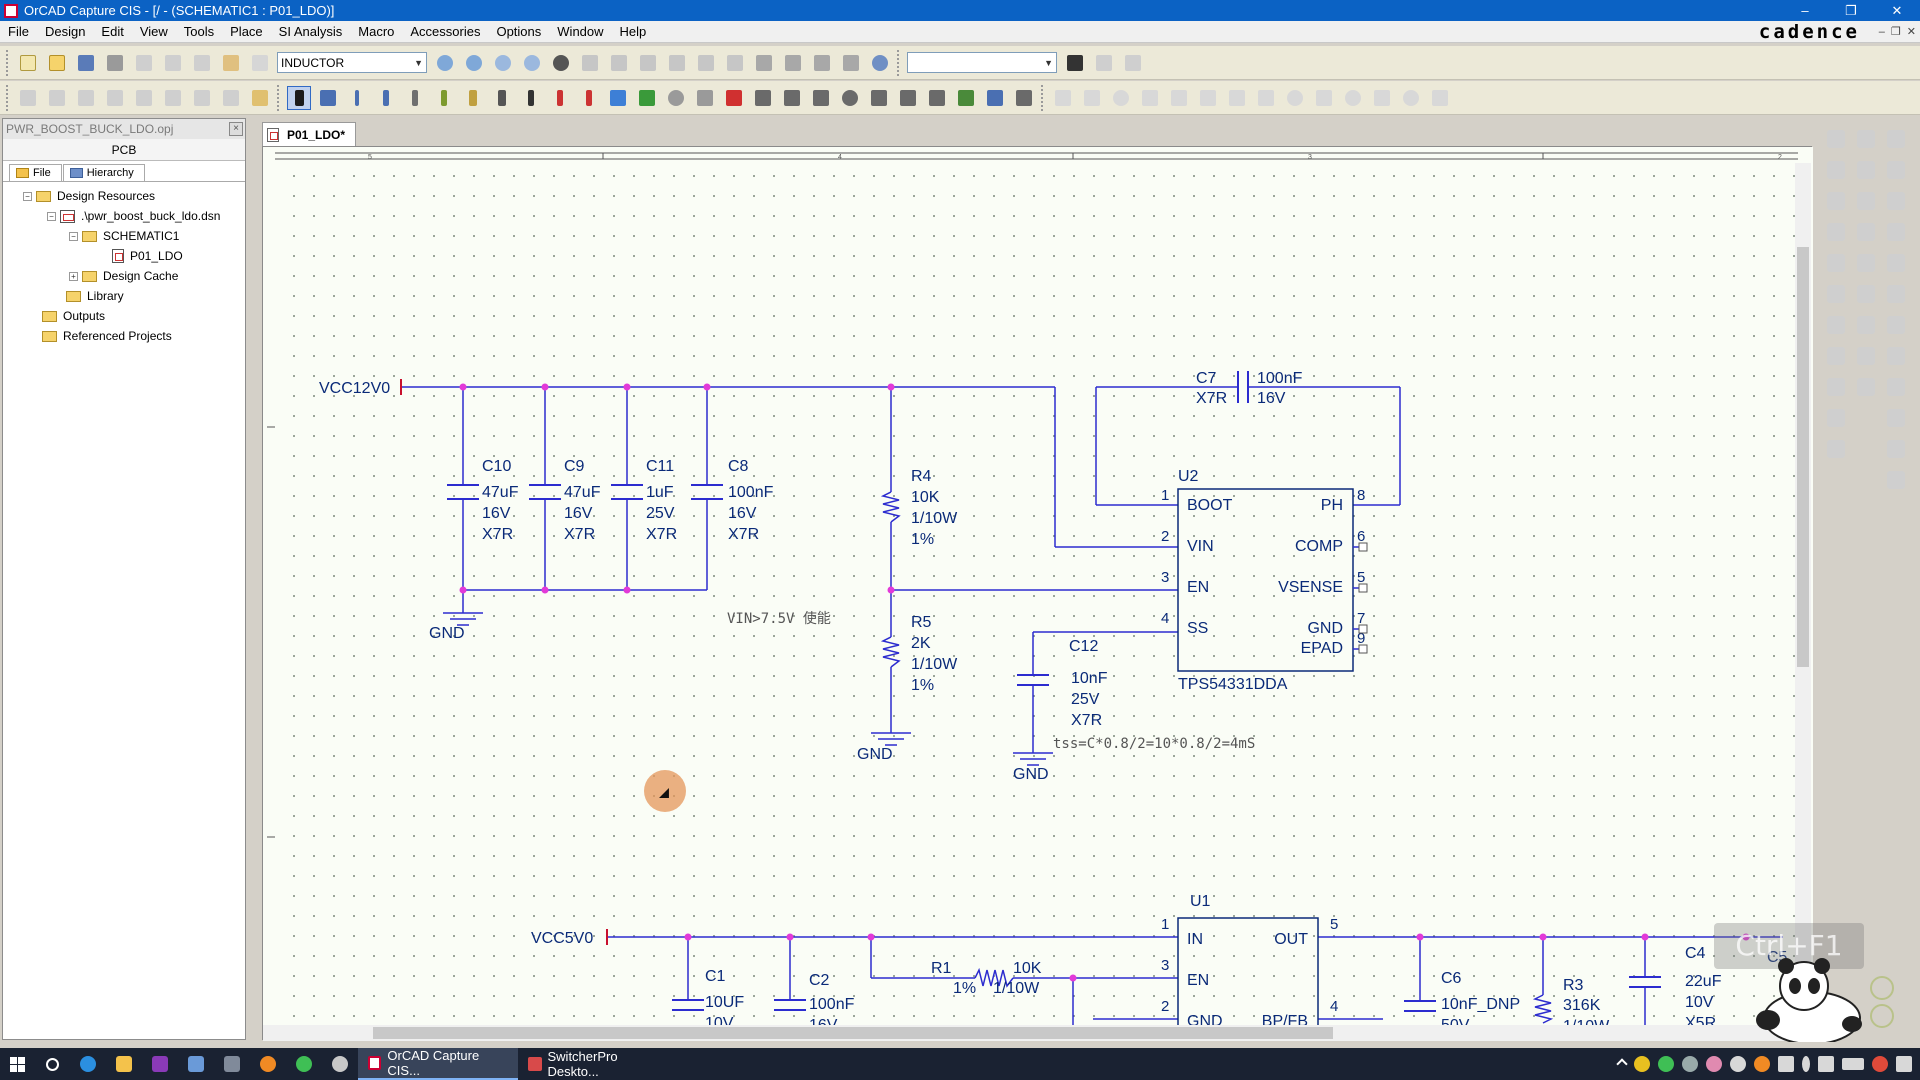 The image size is (1920, 1080). What do you see at coordinates (589, 98) in the screenshot?
I see `place-ground-icon` at bounding box center [589, 98].